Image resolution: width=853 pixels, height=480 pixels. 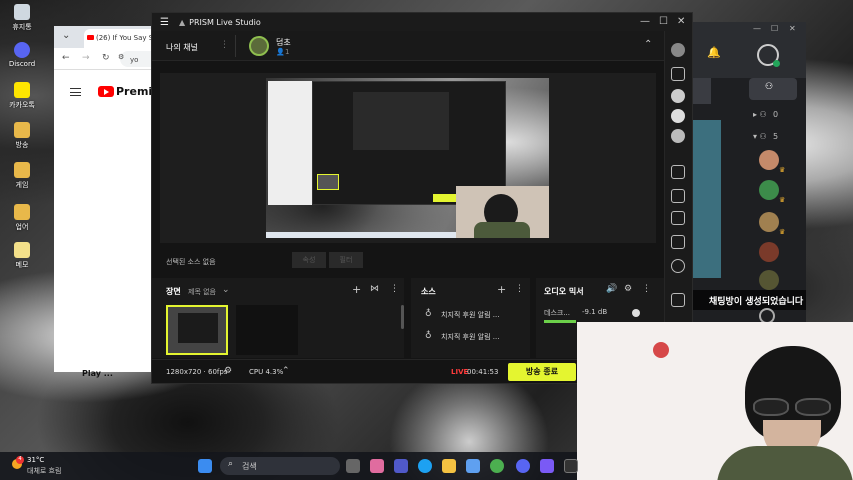 What do you see at coordinates (401, 466) in the screenshot?
I see `teams-icon` at bounding box center [401, 466].